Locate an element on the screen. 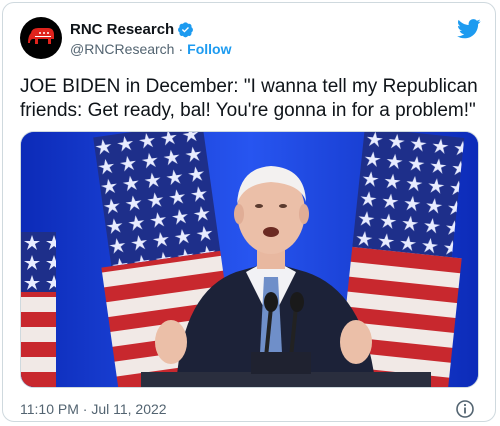  tweet-header: RNC Research @RNCResearch · Follow is located at coordinates (250, 39).